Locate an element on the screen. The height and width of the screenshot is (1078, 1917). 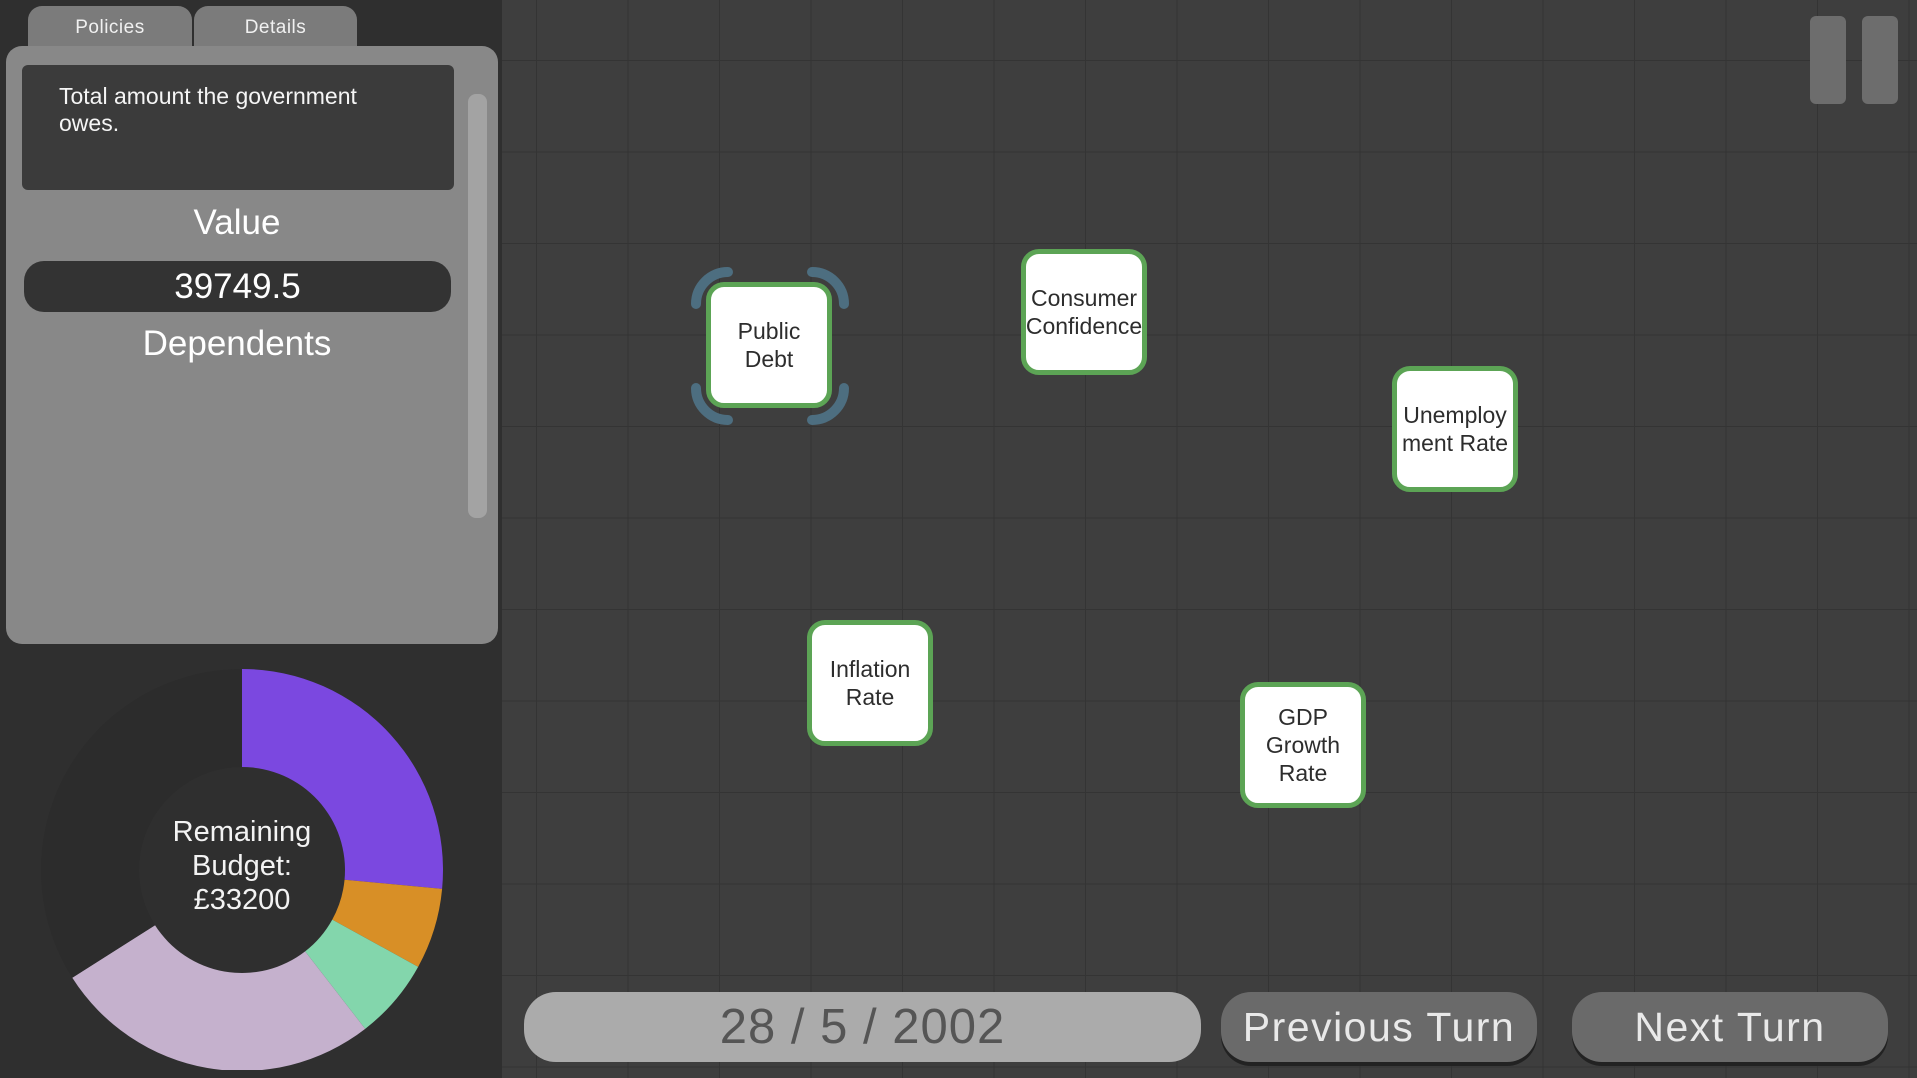
node-label: Public Debt is located at coordinates (769, 345).